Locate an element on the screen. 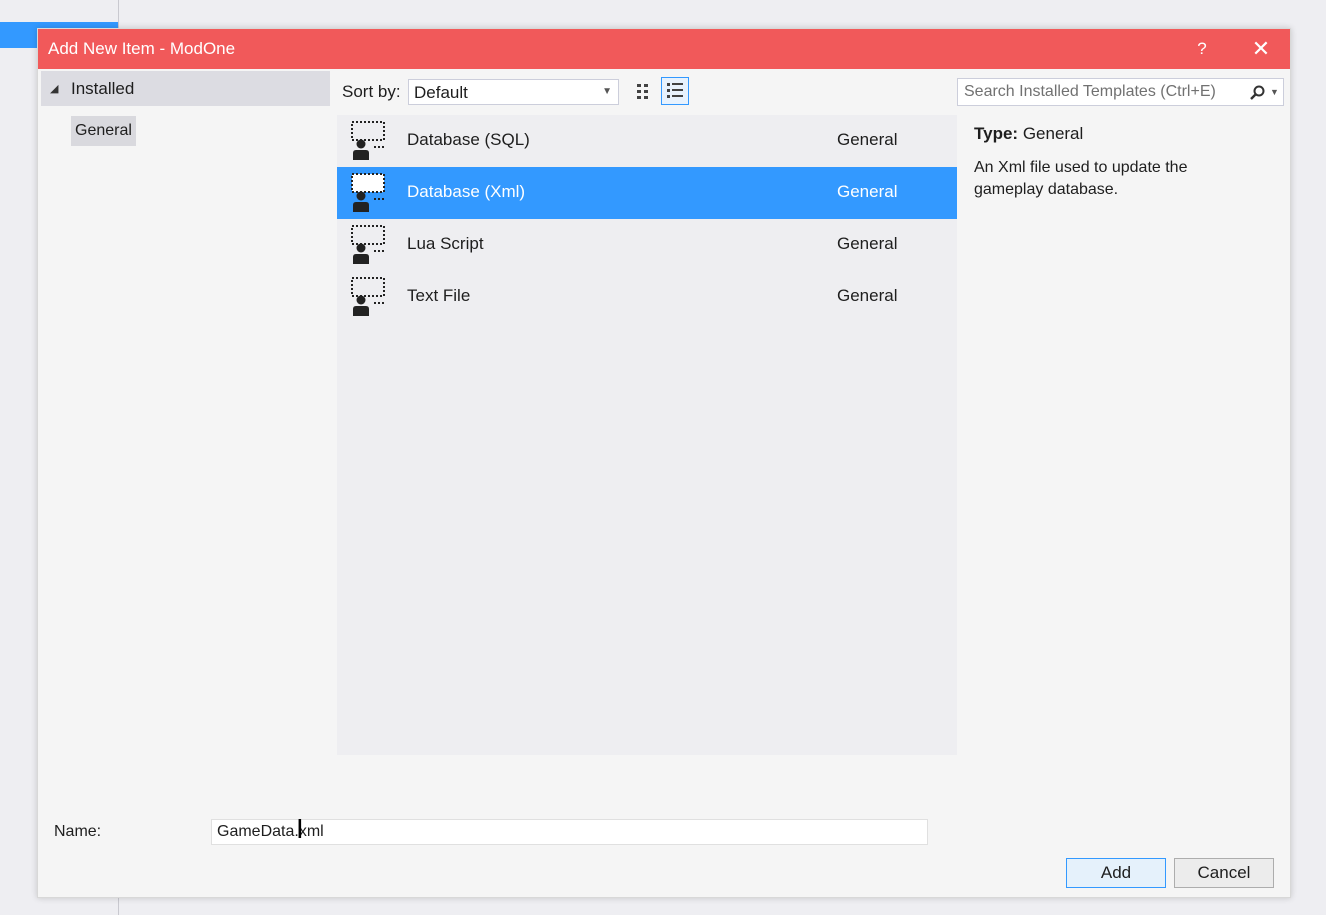 The width and height of the screenshot is (1326, 915). collapse-arrow-icon: ◢ is located at coordinates (54, 88).